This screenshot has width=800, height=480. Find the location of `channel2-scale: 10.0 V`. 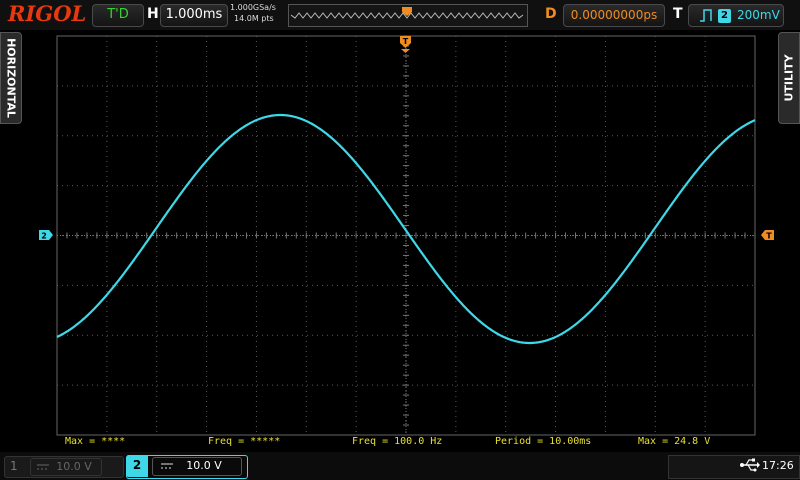

channel2-scale: 10.0 V is located at coordinates (197, 466).